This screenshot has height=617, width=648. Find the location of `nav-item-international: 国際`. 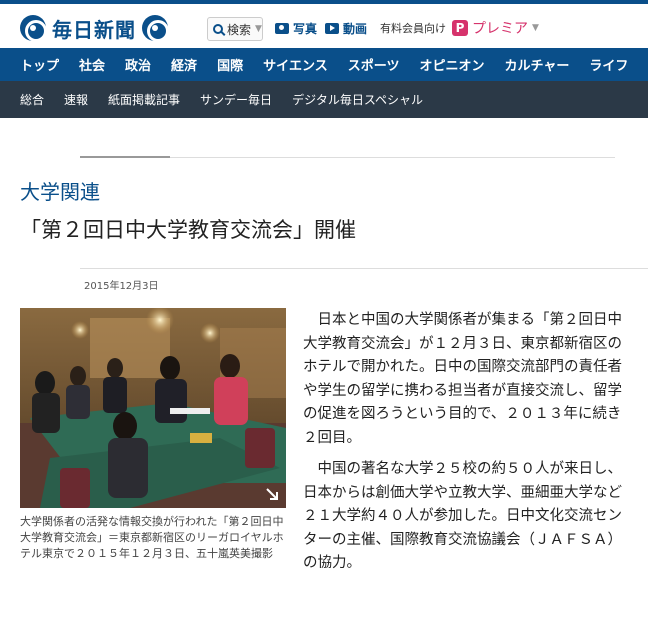

nav-item-international: 国際 is located at coordinates (230, 64).